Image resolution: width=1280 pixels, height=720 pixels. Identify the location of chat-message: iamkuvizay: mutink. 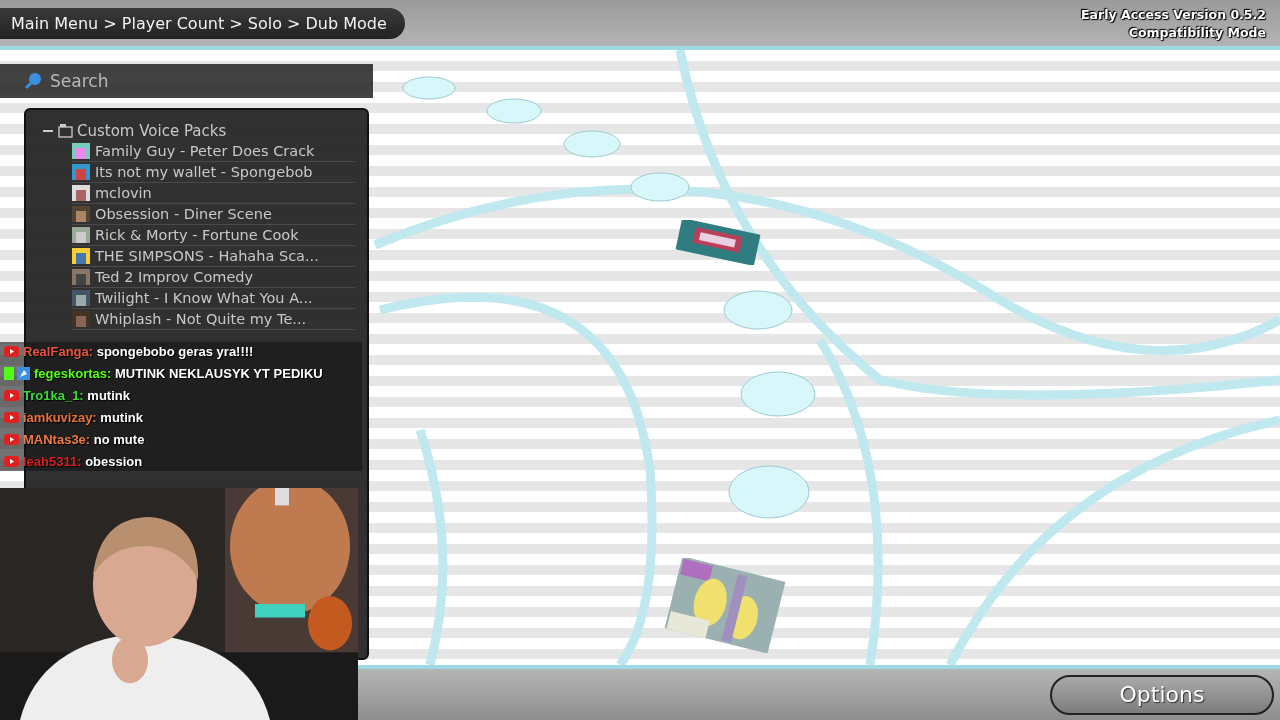
(83, 418).